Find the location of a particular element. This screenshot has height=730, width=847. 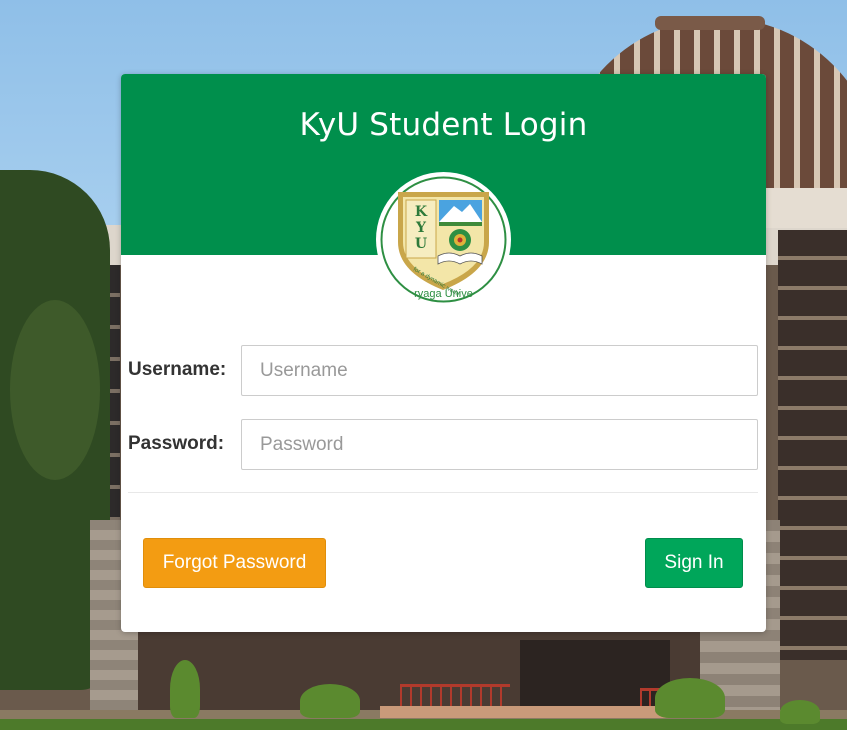

background-grass is located at coordinates (423, 724).